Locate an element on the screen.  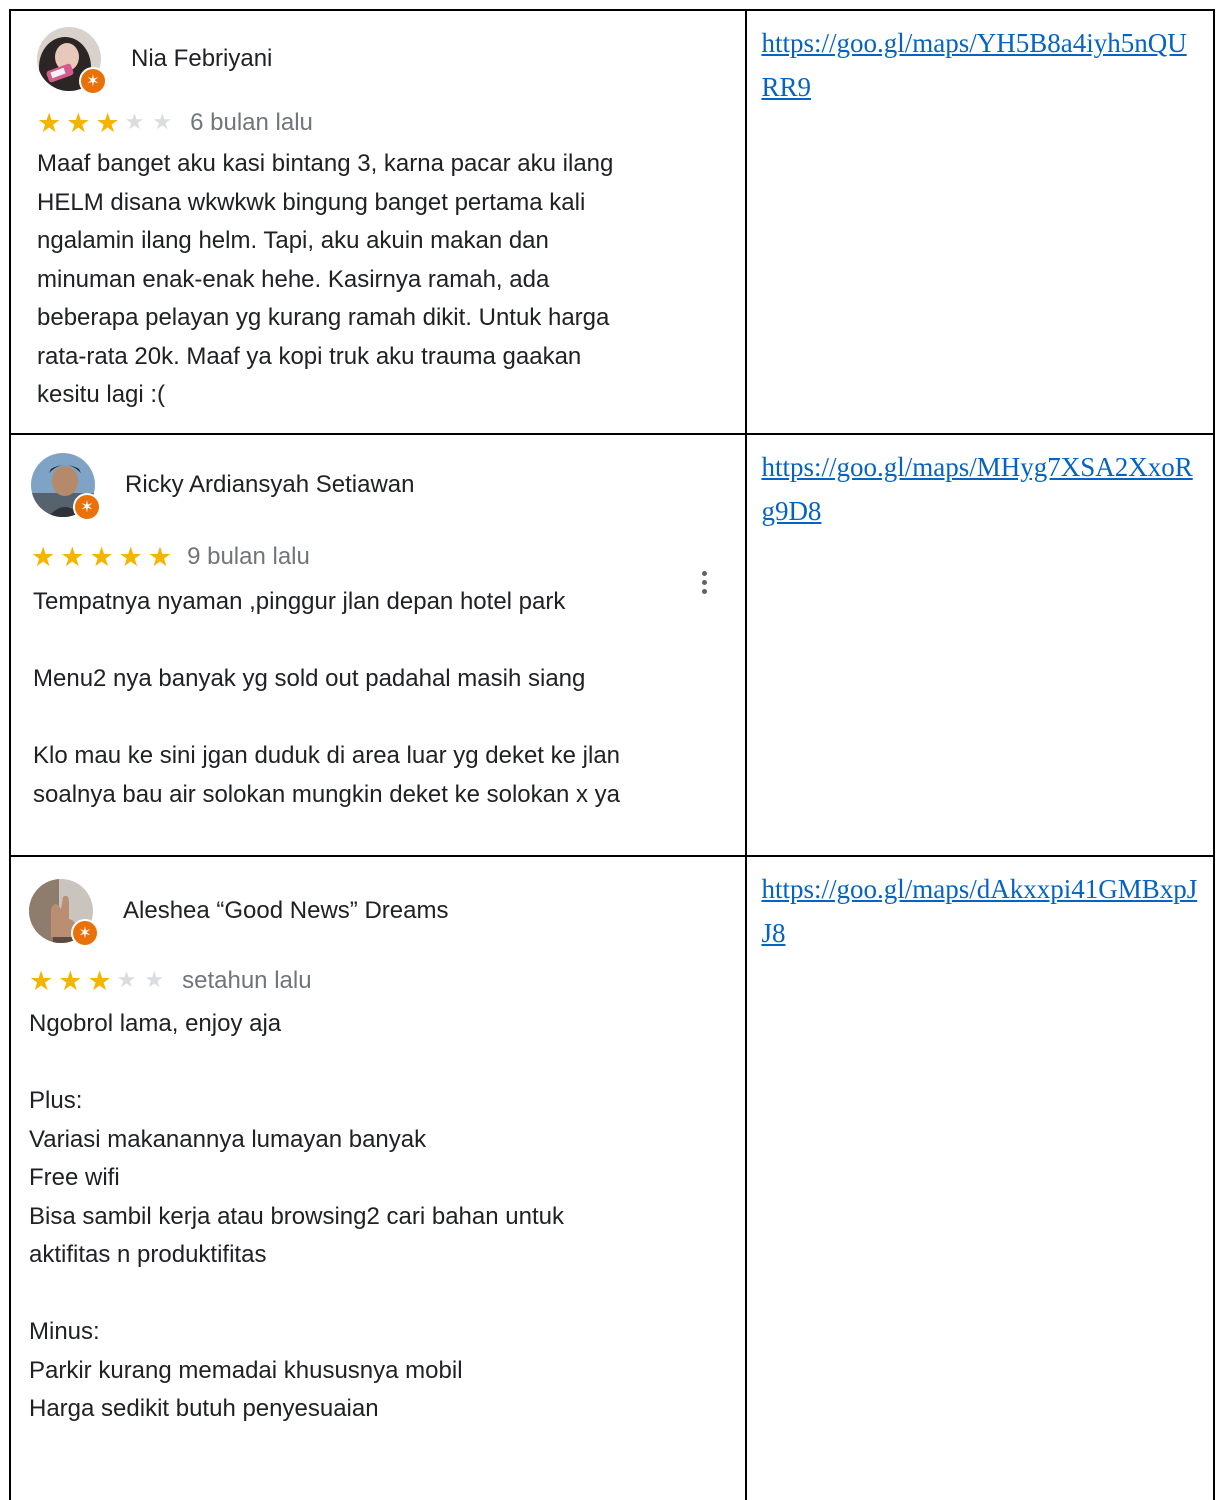
reviewer-header: ✶ Aleshea “Good News” Dreams is located at coordinates (378, 902).